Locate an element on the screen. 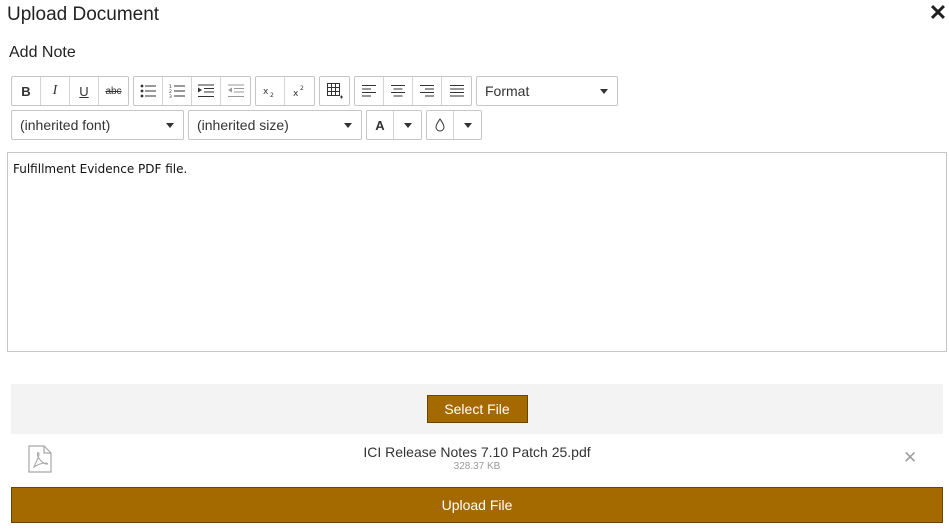  file-select-panel: Select File is located at coordinates (477, 409).